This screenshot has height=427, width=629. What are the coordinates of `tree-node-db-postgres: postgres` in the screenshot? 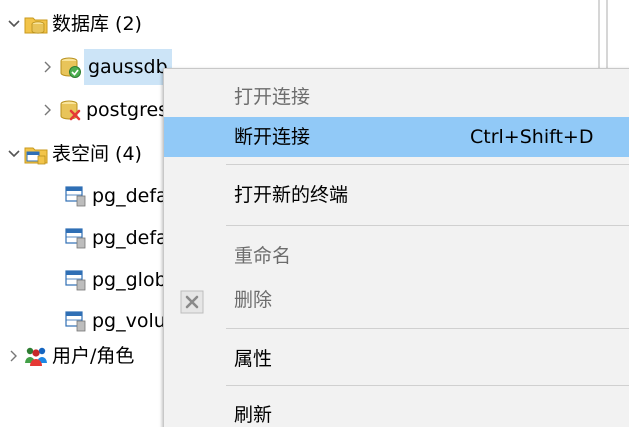 It's located at (104, 110).